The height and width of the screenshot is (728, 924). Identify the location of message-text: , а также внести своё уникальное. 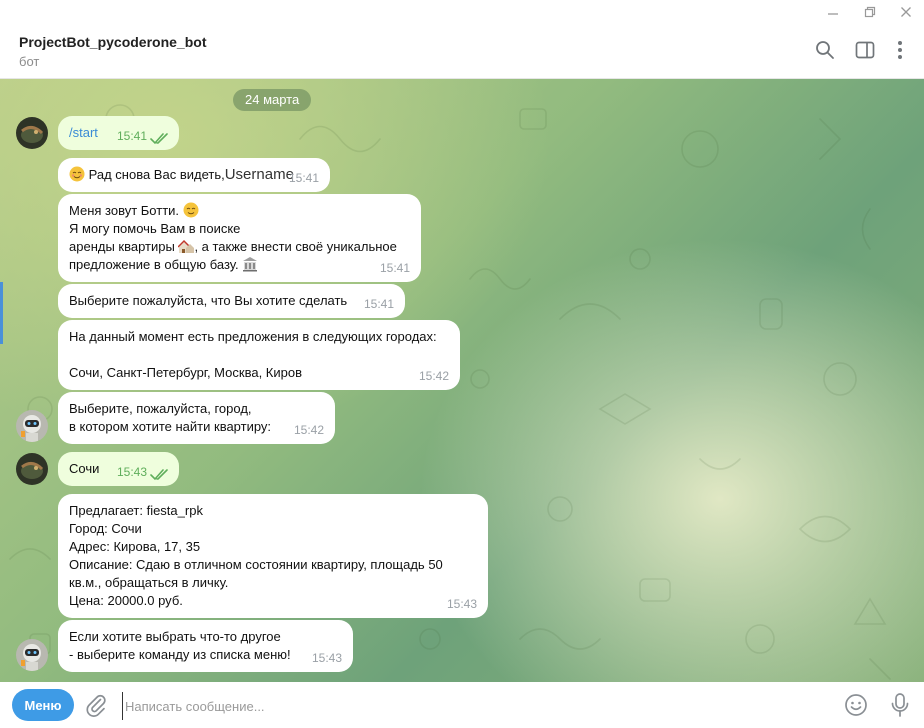
(295, 246).